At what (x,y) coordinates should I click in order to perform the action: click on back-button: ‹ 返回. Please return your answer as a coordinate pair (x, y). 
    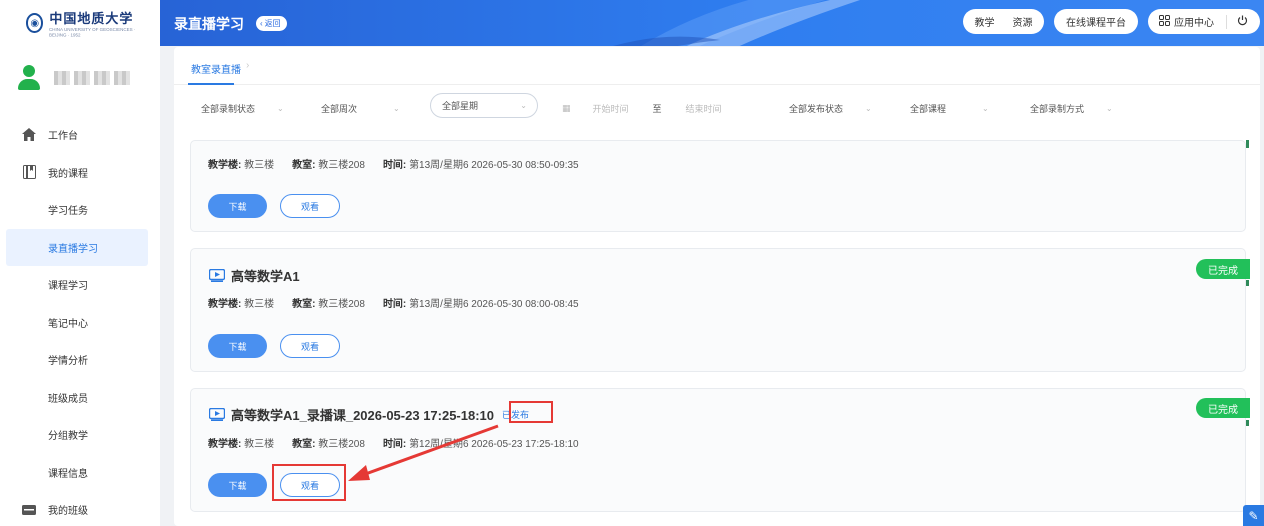
    Looking at the image, I should click on (271, 23).